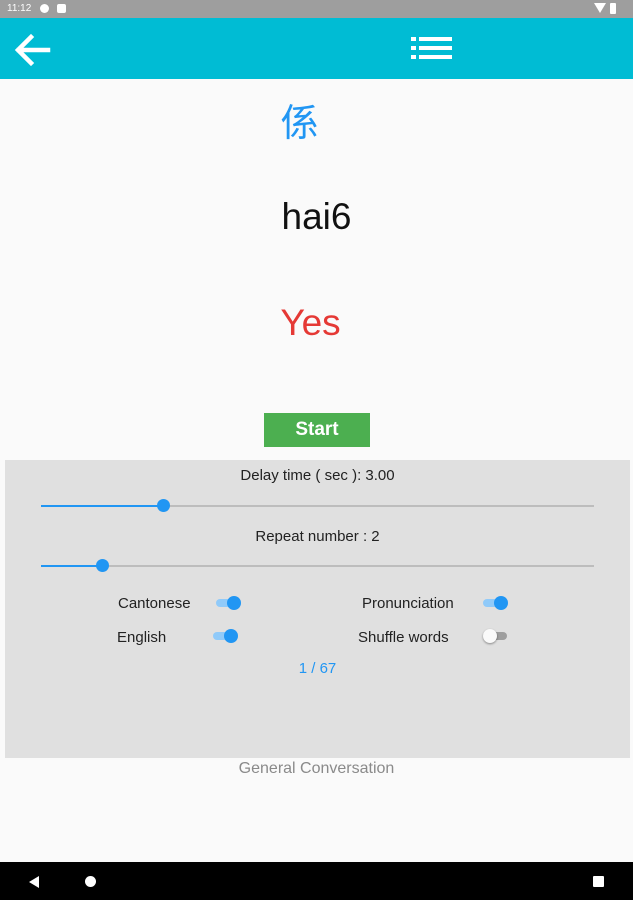 This screenshot has width=633, height=900. What do you see at coordinates (316, 9) in the screenshot?
I see `status-bar: 11:12` at bounding box center [316, 9].